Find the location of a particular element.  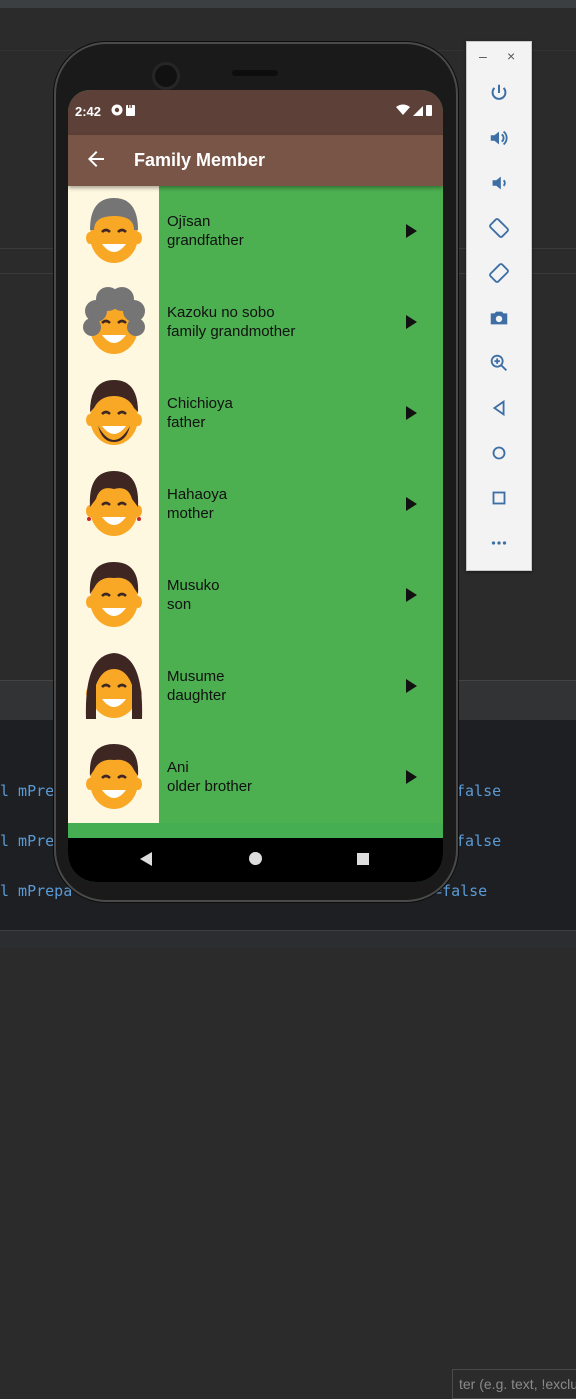

back-arrow-icon is located at coordinates (96, 159).